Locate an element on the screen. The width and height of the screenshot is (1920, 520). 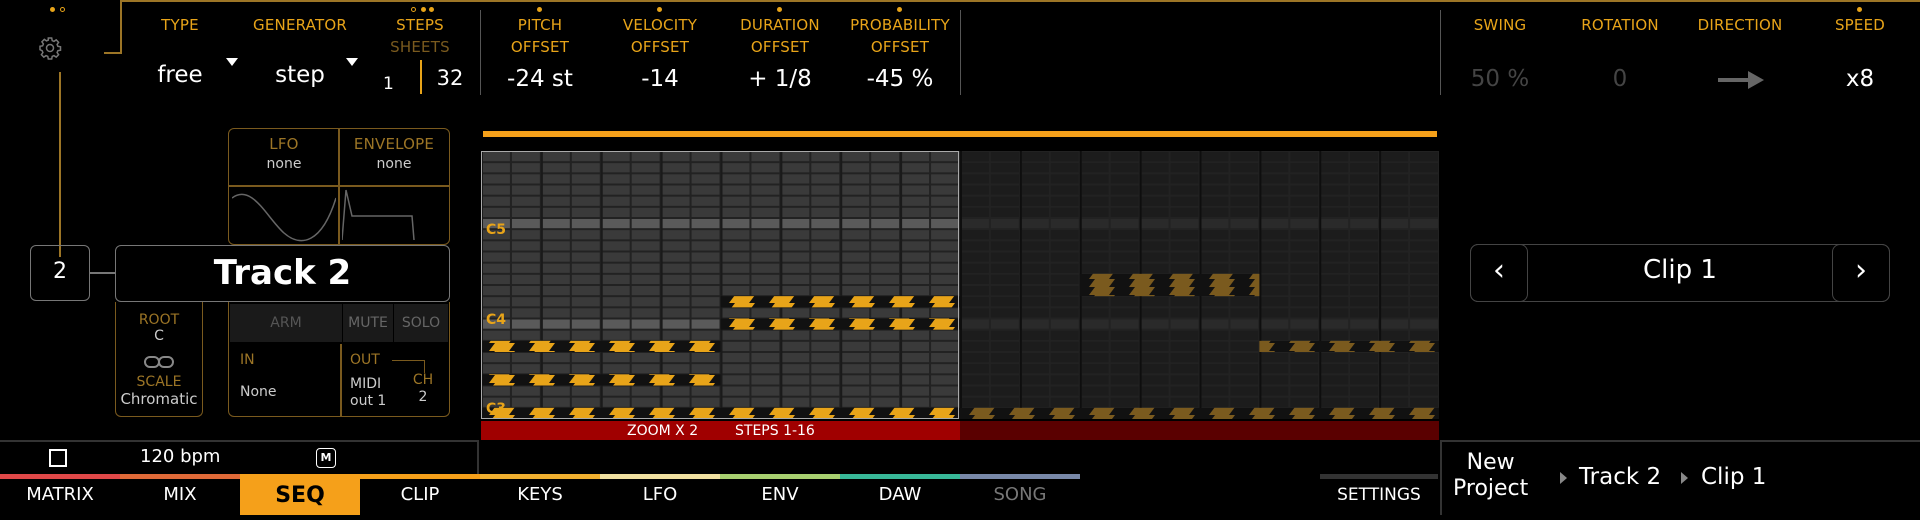
in-value: None is located at coordinates (270, 392).